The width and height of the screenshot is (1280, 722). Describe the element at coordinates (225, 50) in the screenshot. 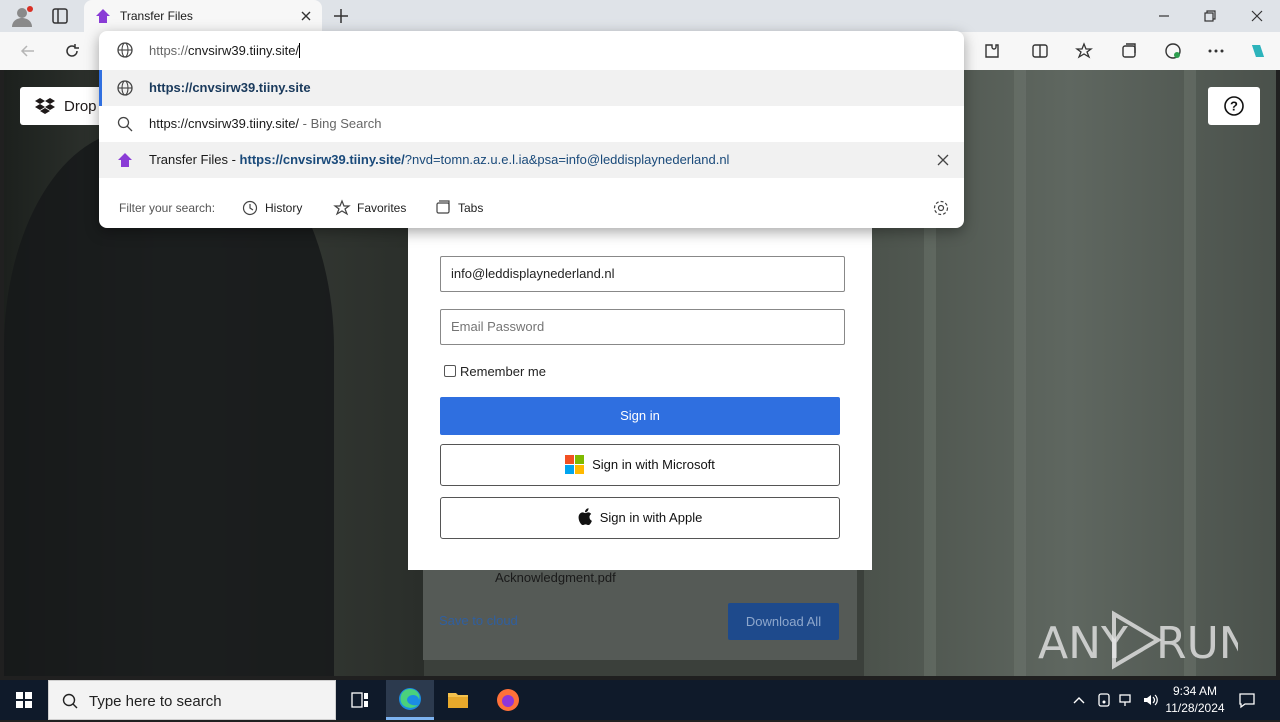

I see `address-text: https://cnvsirw39.tiiny.site/` at that location.